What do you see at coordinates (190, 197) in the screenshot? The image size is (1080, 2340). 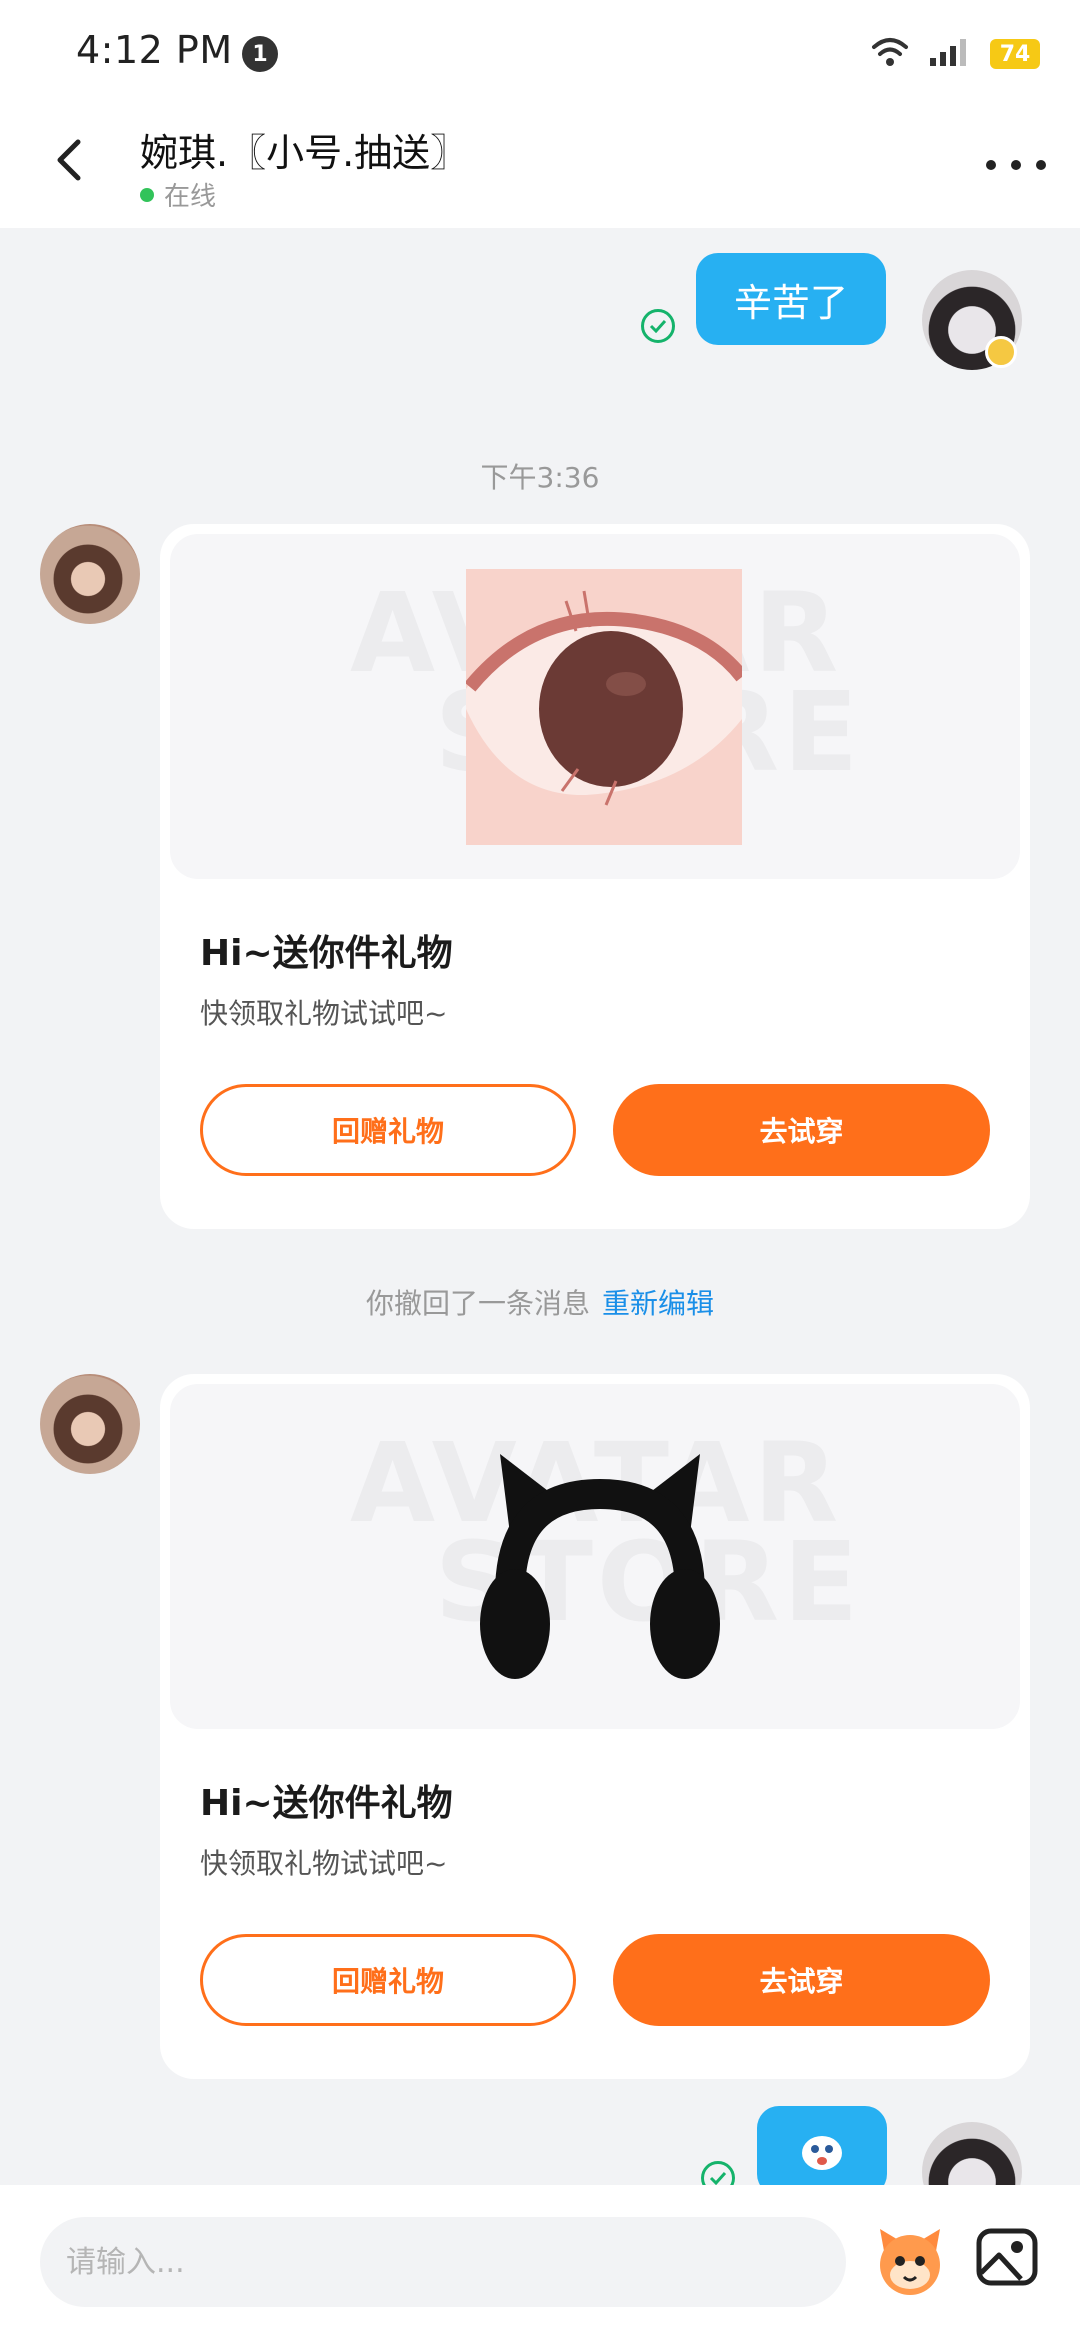 I see `online-status-text: 在线` at bounding box center [190, 197].